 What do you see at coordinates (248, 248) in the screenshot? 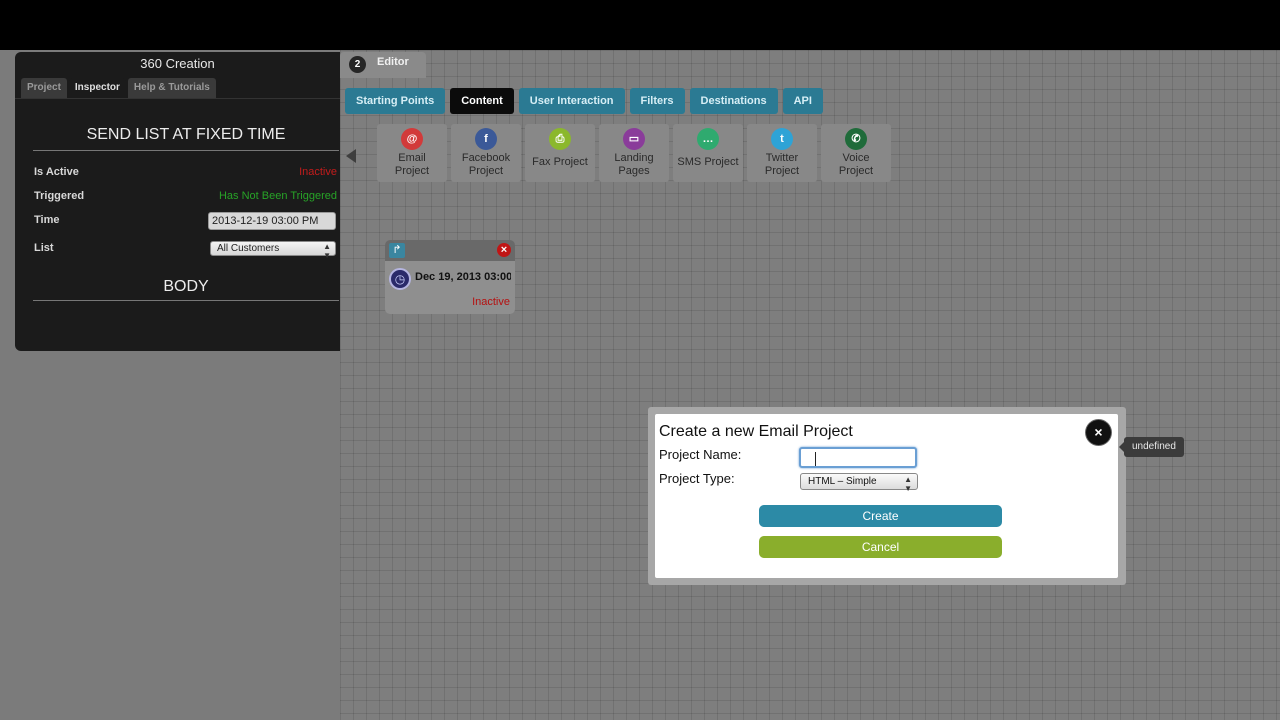
I see `list-select-value: All Customers` at bounding box center [248, 248].